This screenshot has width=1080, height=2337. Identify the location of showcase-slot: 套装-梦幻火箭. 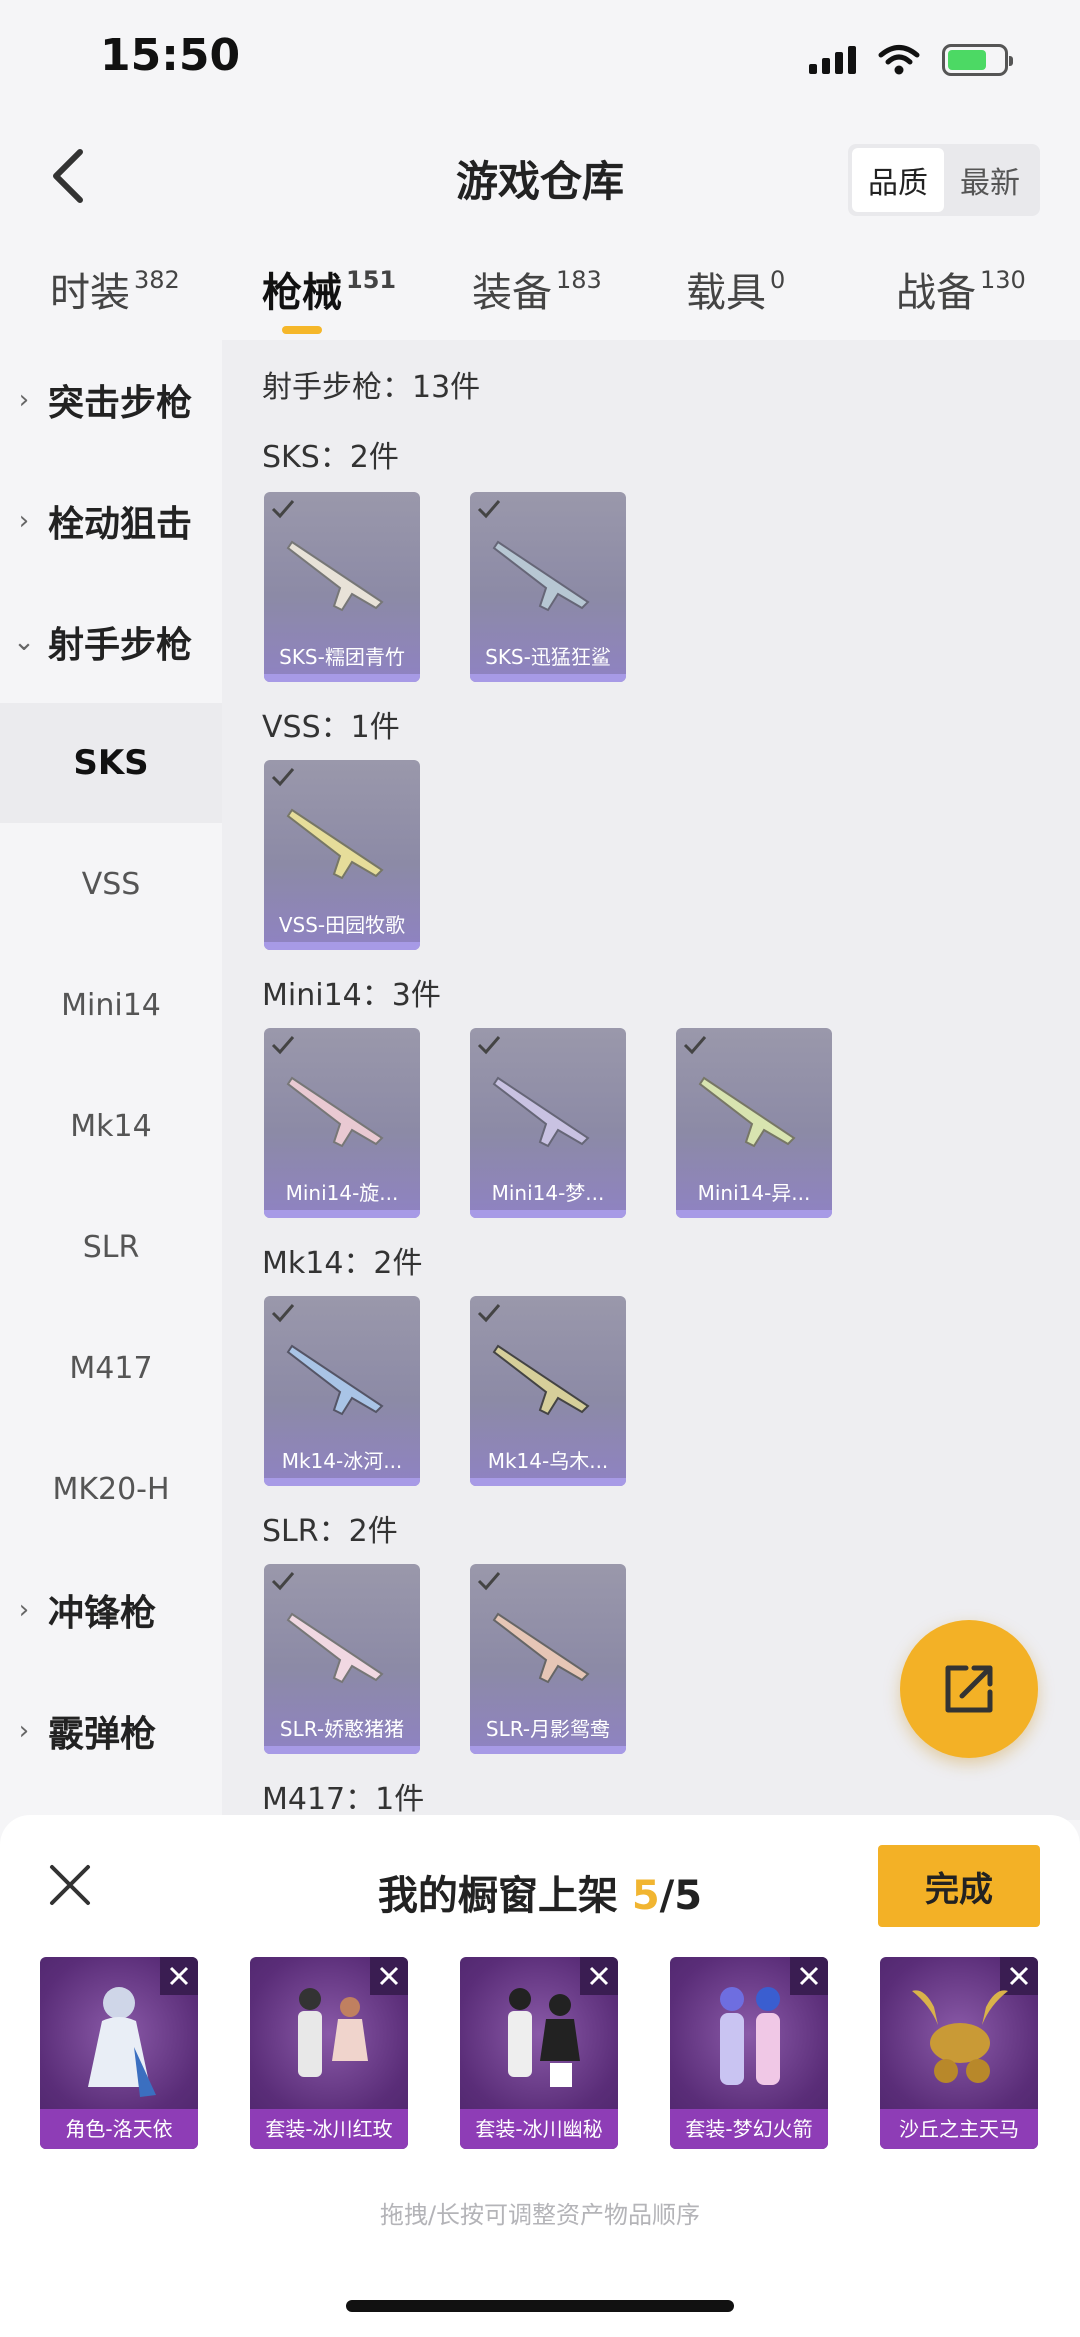
(749, 2053).